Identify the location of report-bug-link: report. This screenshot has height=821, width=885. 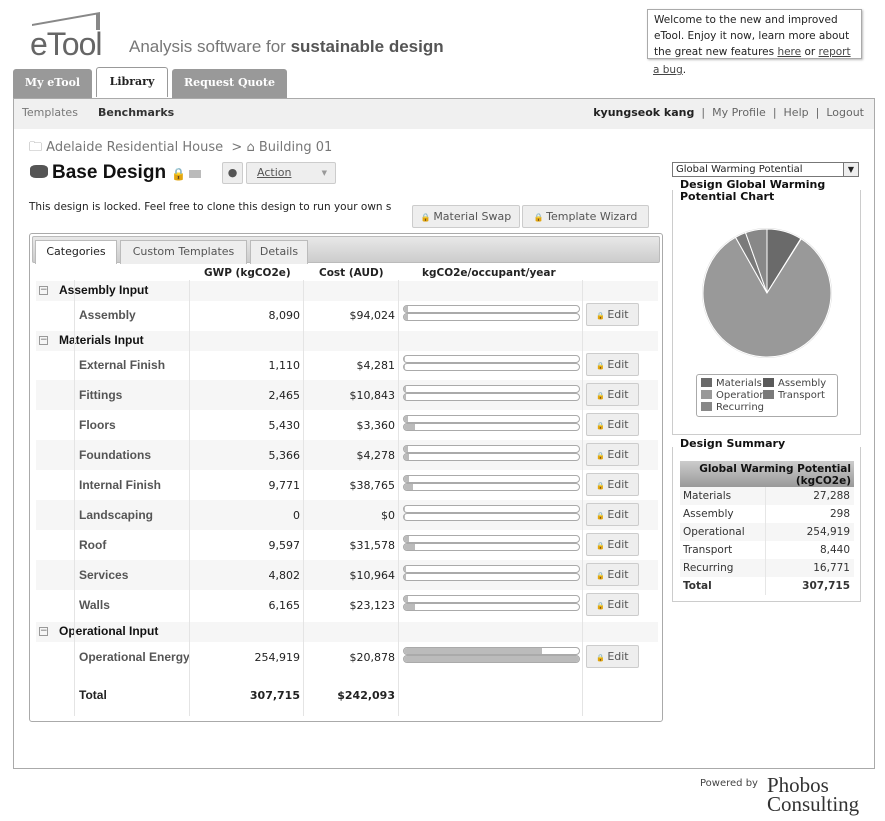
(835, 52).